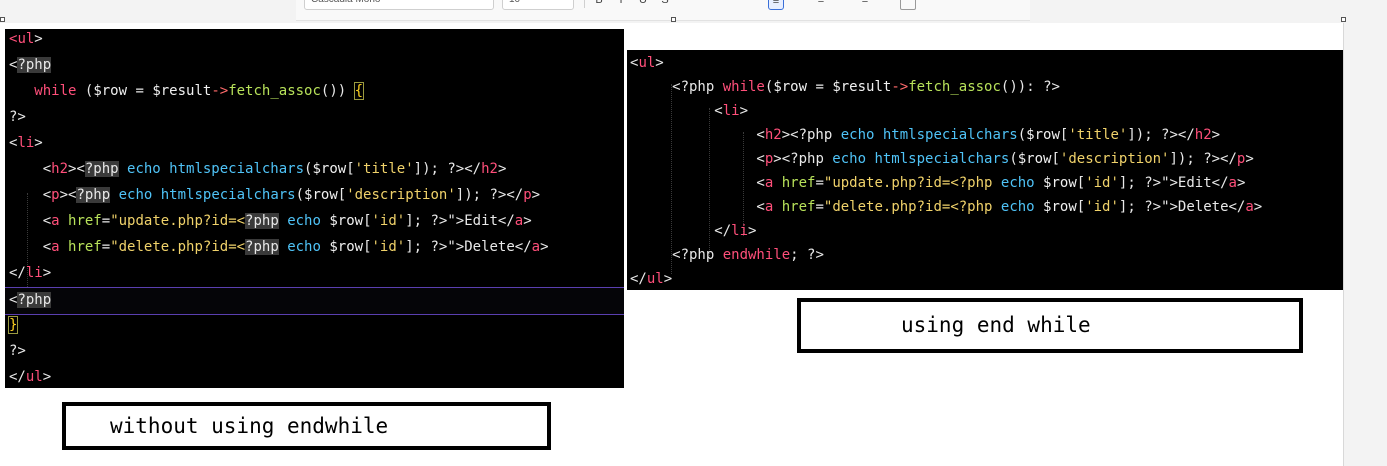 This screenshot has height=466, width=1387. Describe the element at coordinates (865, 4) in the screenshot. I see `align-right-icon: ≡` at that location.